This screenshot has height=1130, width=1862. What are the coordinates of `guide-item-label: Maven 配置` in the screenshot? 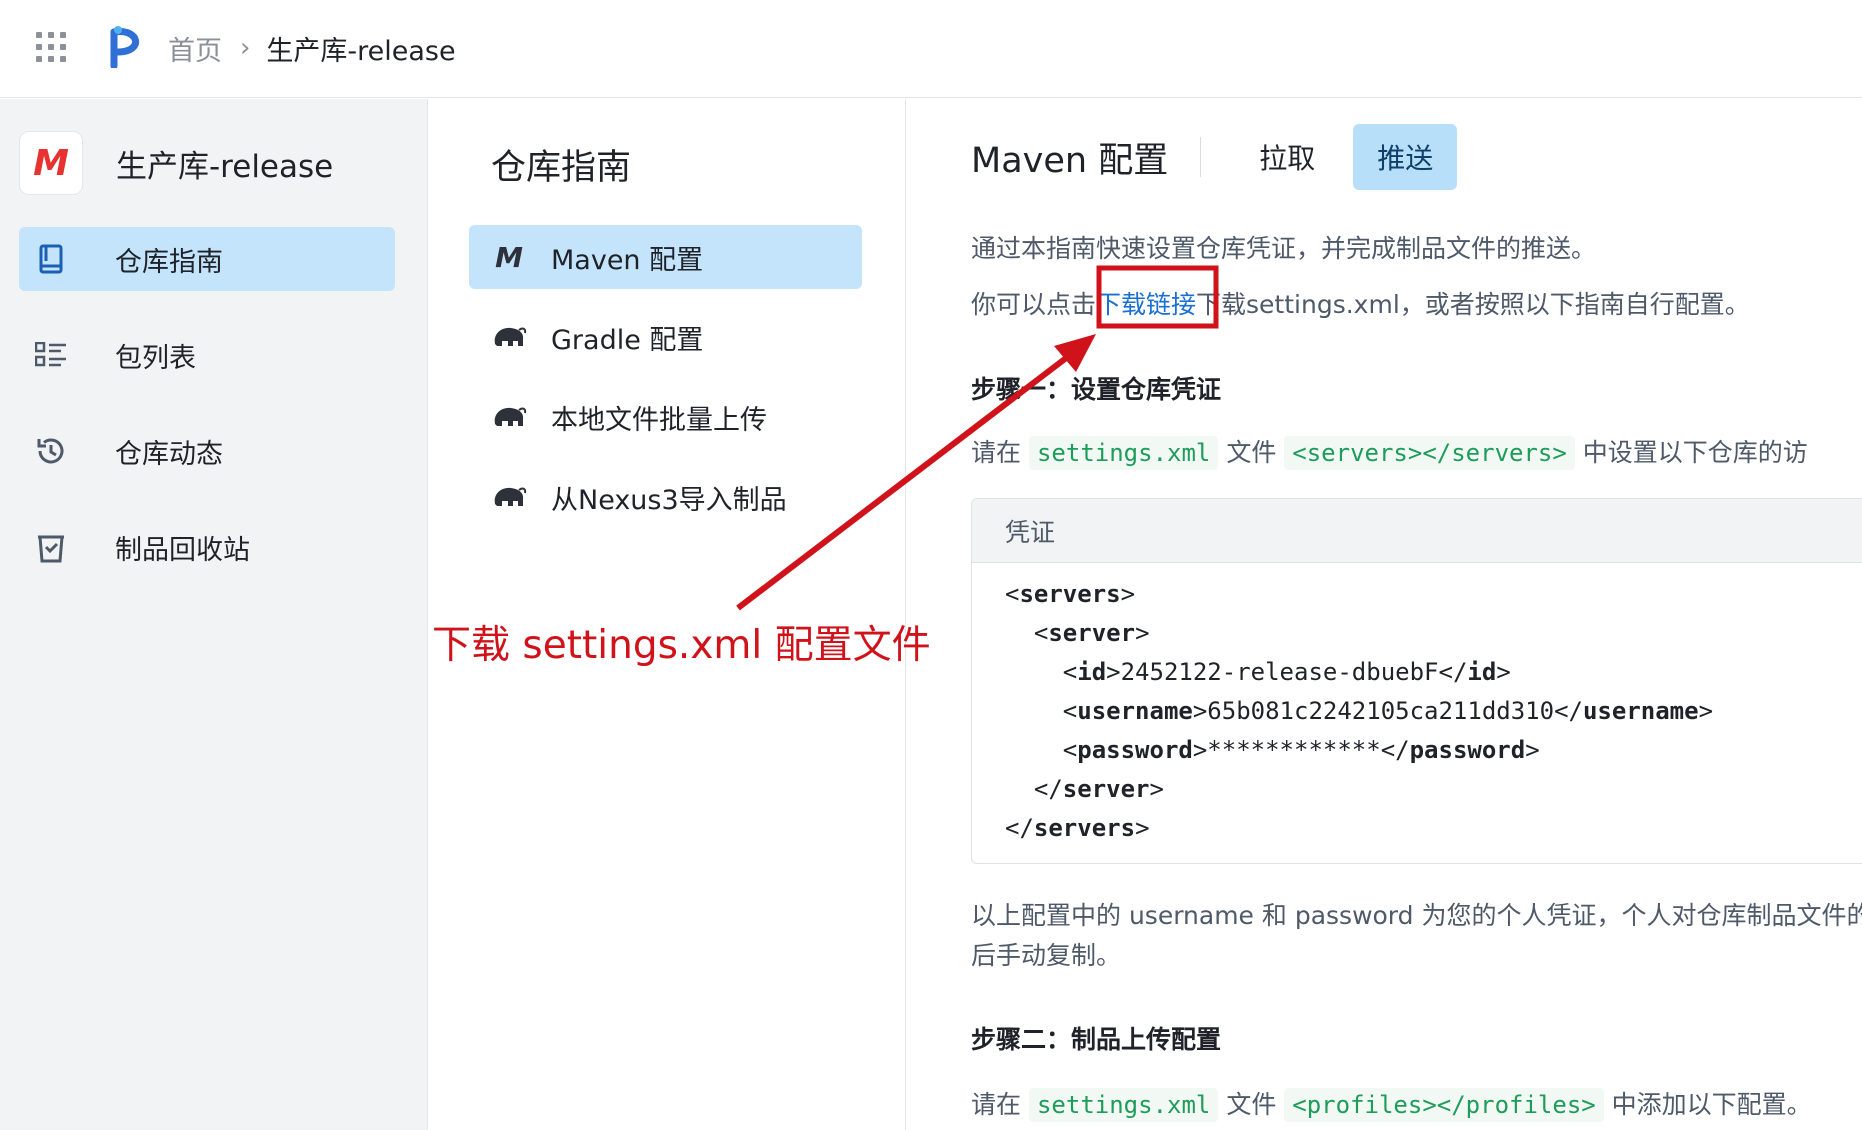 It's located at (627, 260).